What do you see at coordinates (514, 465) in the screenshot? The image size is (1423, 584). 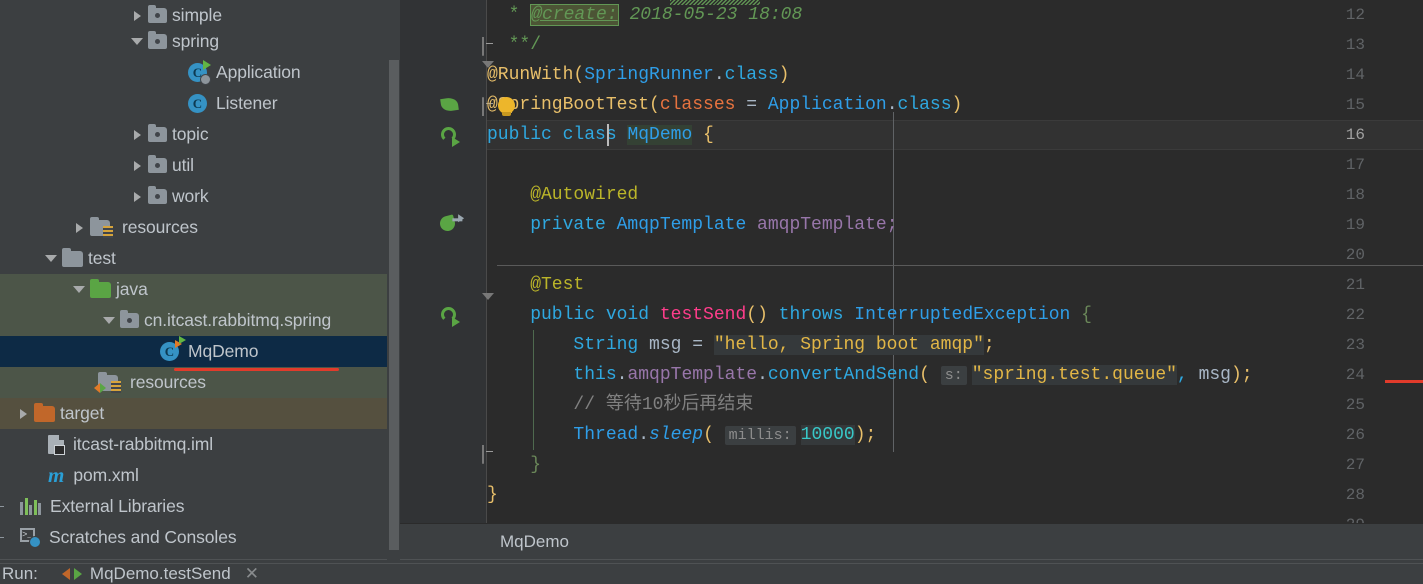 I see `code-line-27: }` at bounding box center [514, 465].